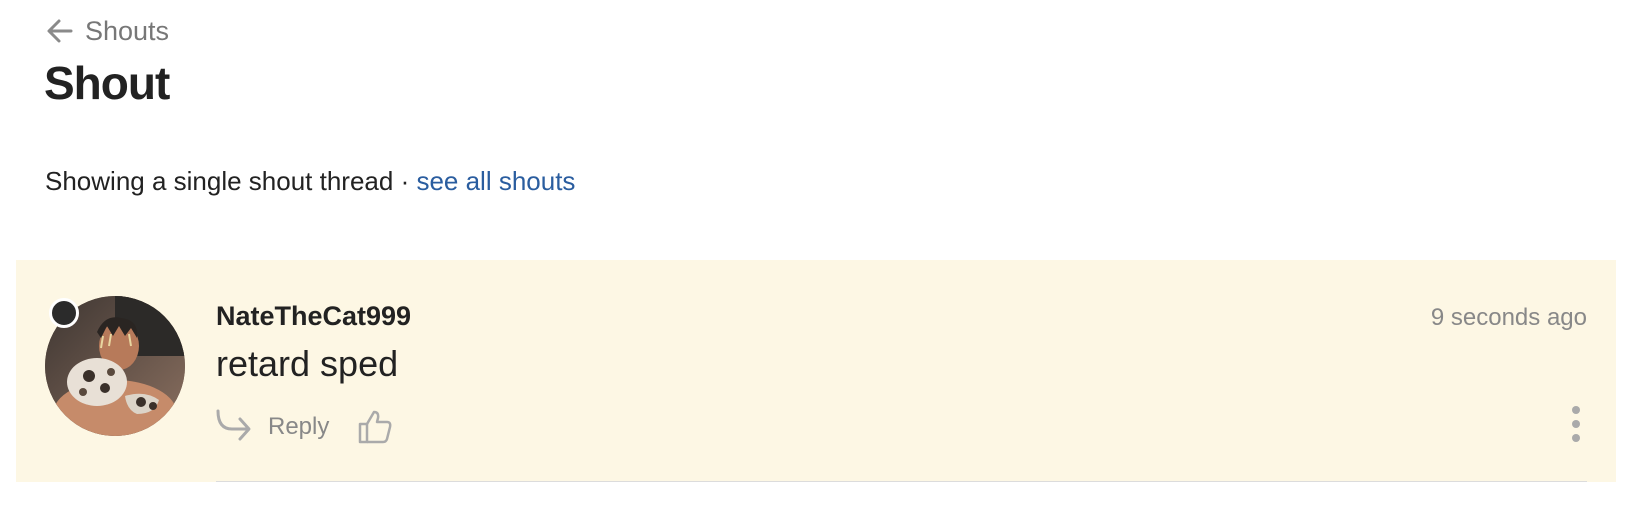 Image resolution: width=1626 pixels, height=510 pixels. What do you see at coordinates (307, 363) in the screenshot?
I see `shout-message: retard sped` at bounding box center [307, 363].